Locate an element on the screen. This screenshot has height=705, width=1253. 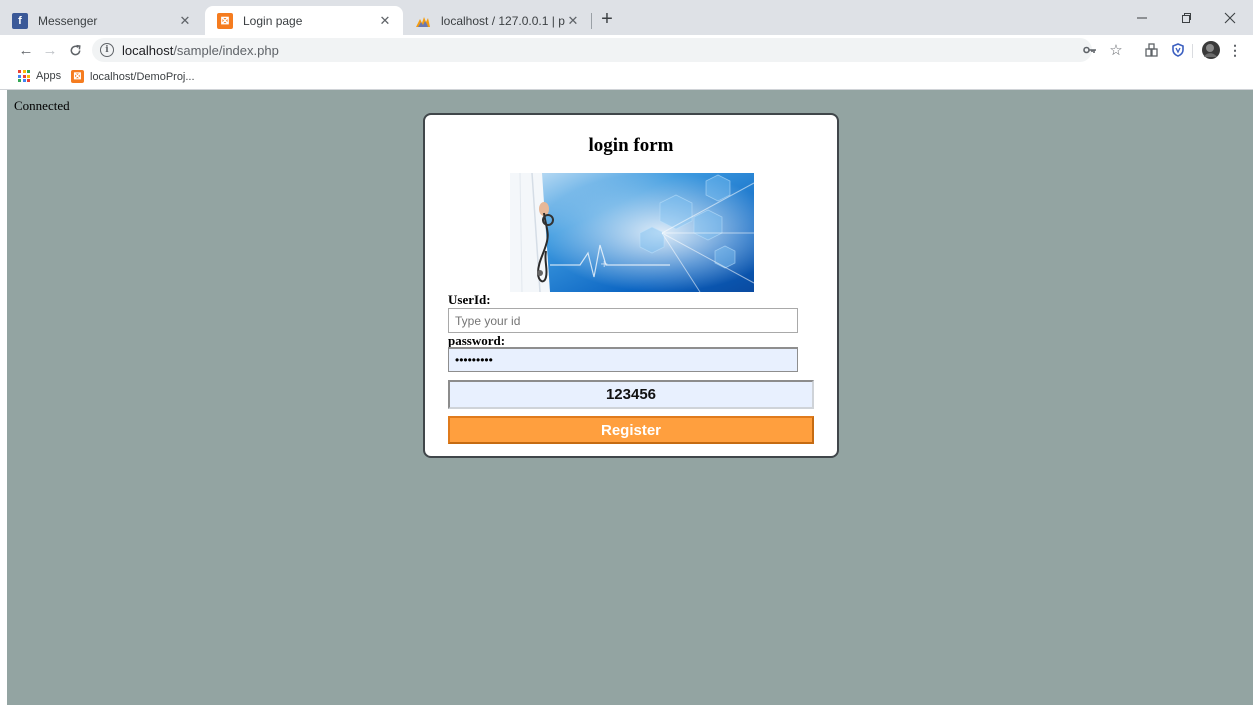
tab-phpmyadmin: localhost / 127.0.0.1 | phpMyAdm ✕ is located at coordinates (497, 20).